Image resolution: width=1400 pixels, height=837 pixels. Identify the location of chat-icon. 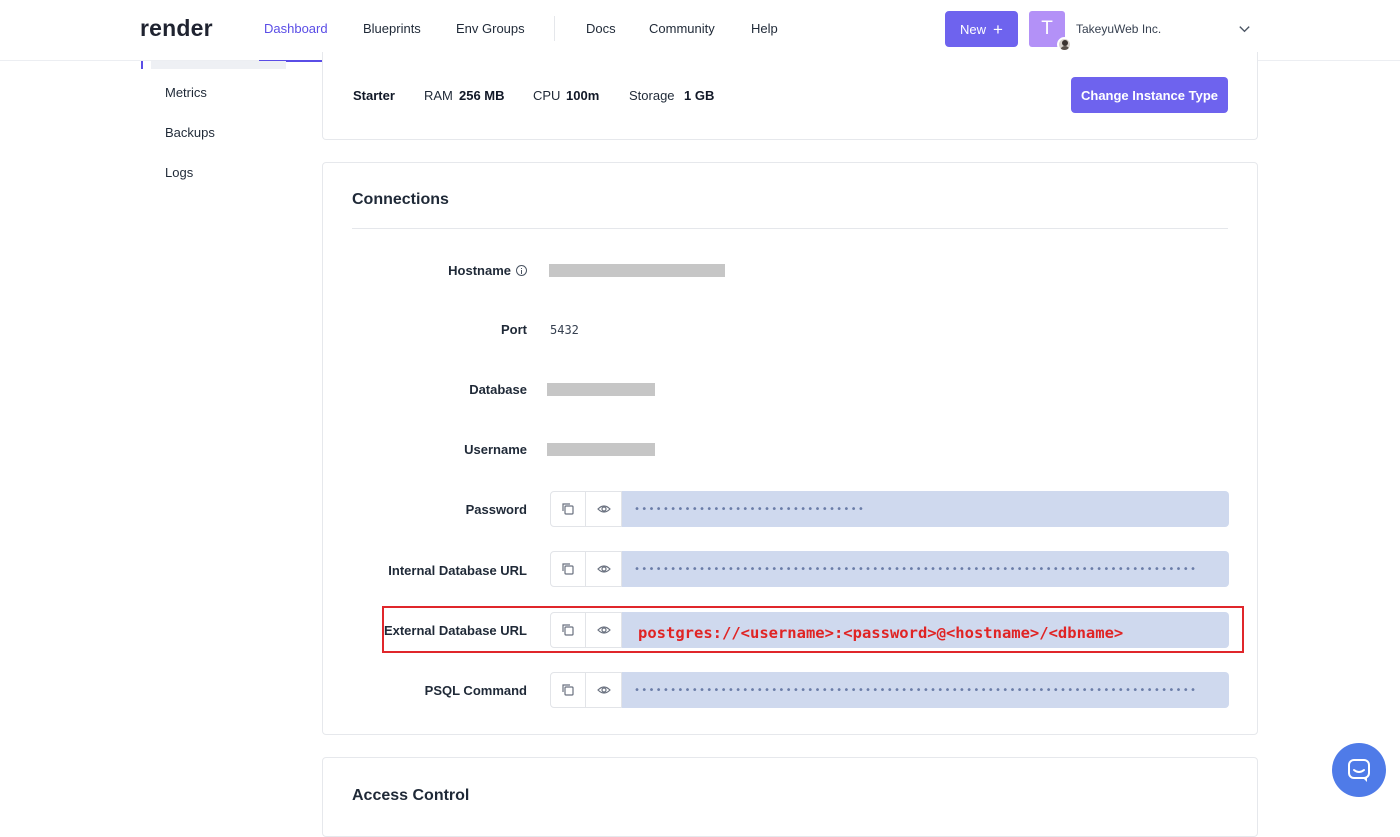
(1359, 770).